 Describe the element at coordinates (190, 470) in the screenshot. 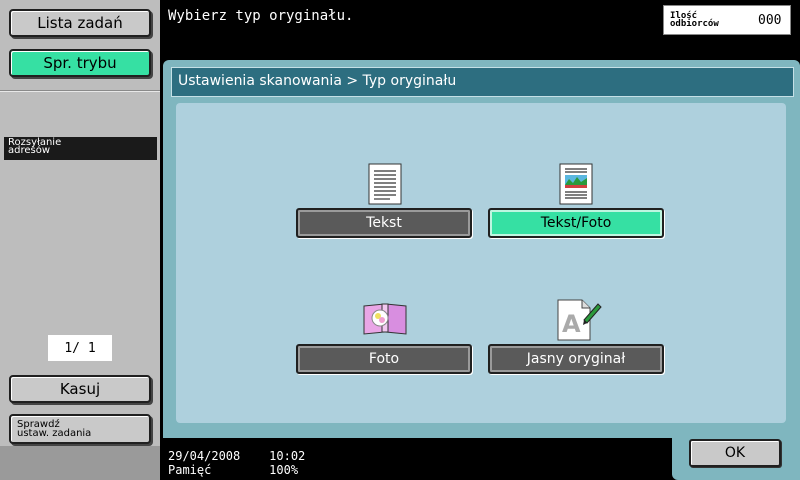

I see `memory-label: Pamięć` at that location.